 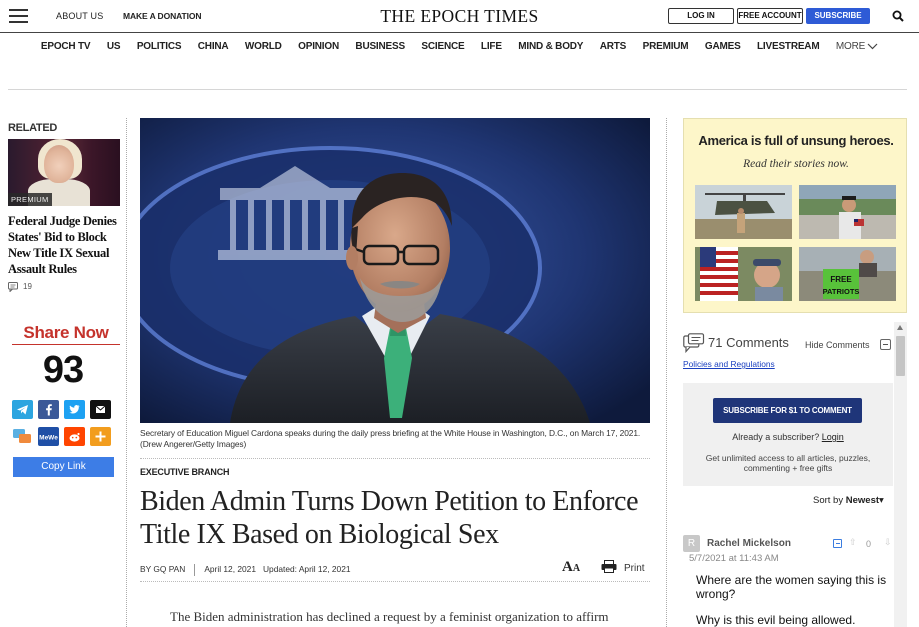 What do you see at coordinates (900, 327) in the screenshot?
I see `scroll-up-icon` at bounding box center [900, 327].